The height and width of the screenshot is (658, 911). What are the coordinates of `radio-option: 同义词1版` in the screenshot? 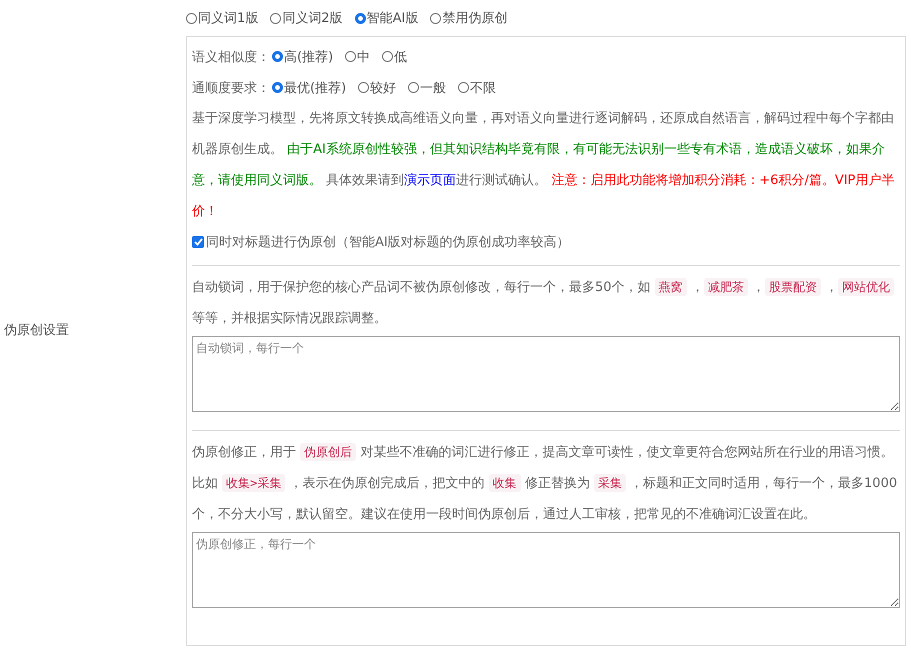 It's located at (222, 18).